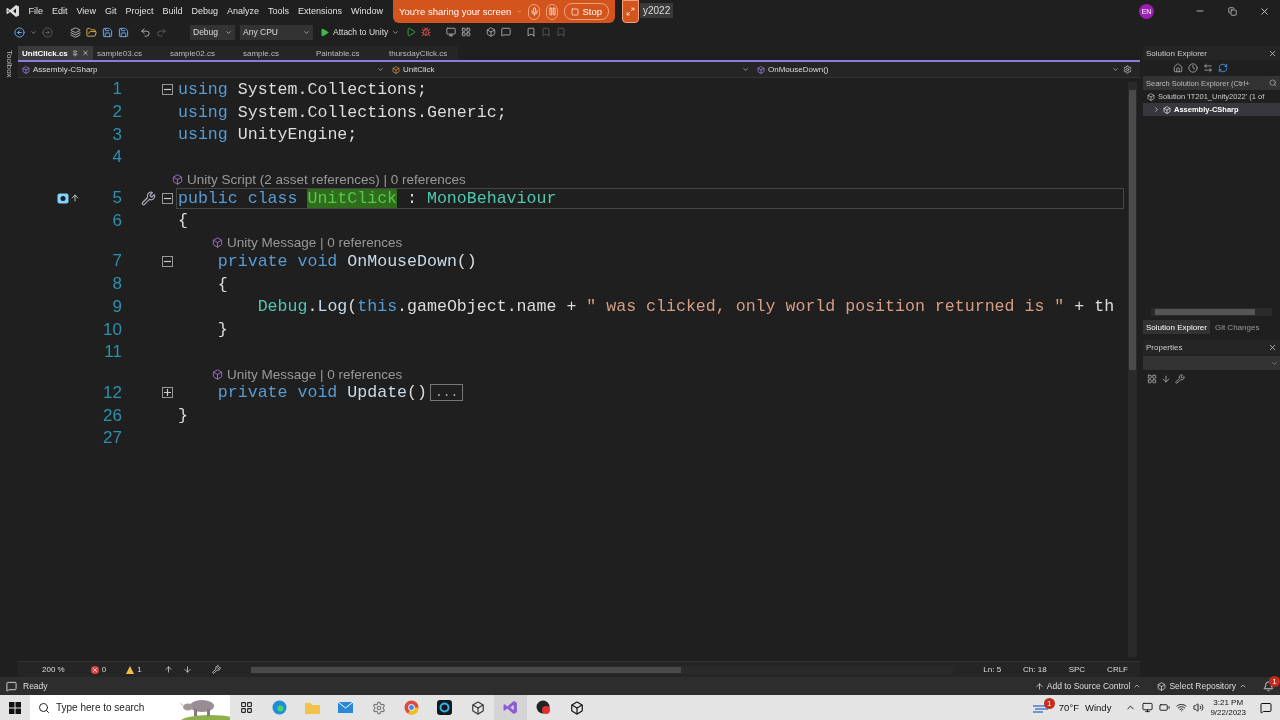 This screenshot has width=1280, height=720. Describe the element at coordinates (55, 53) in the screenshot. I see `file-tab: UnitClick.cs` at that location.